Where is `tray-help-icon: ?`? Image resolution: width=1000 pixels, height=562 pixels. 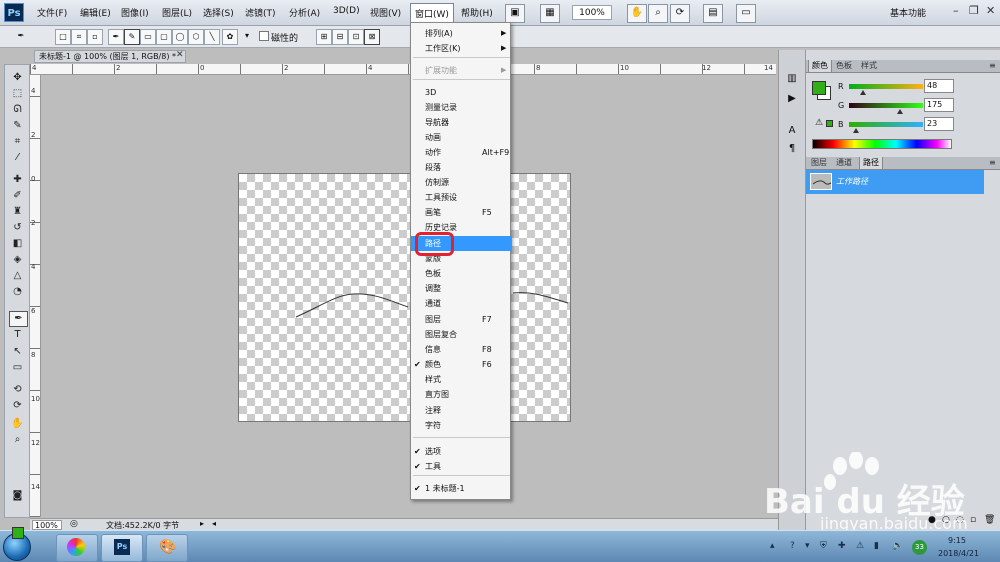
tray-help-icon: ? is located at coordinates (792, 546).